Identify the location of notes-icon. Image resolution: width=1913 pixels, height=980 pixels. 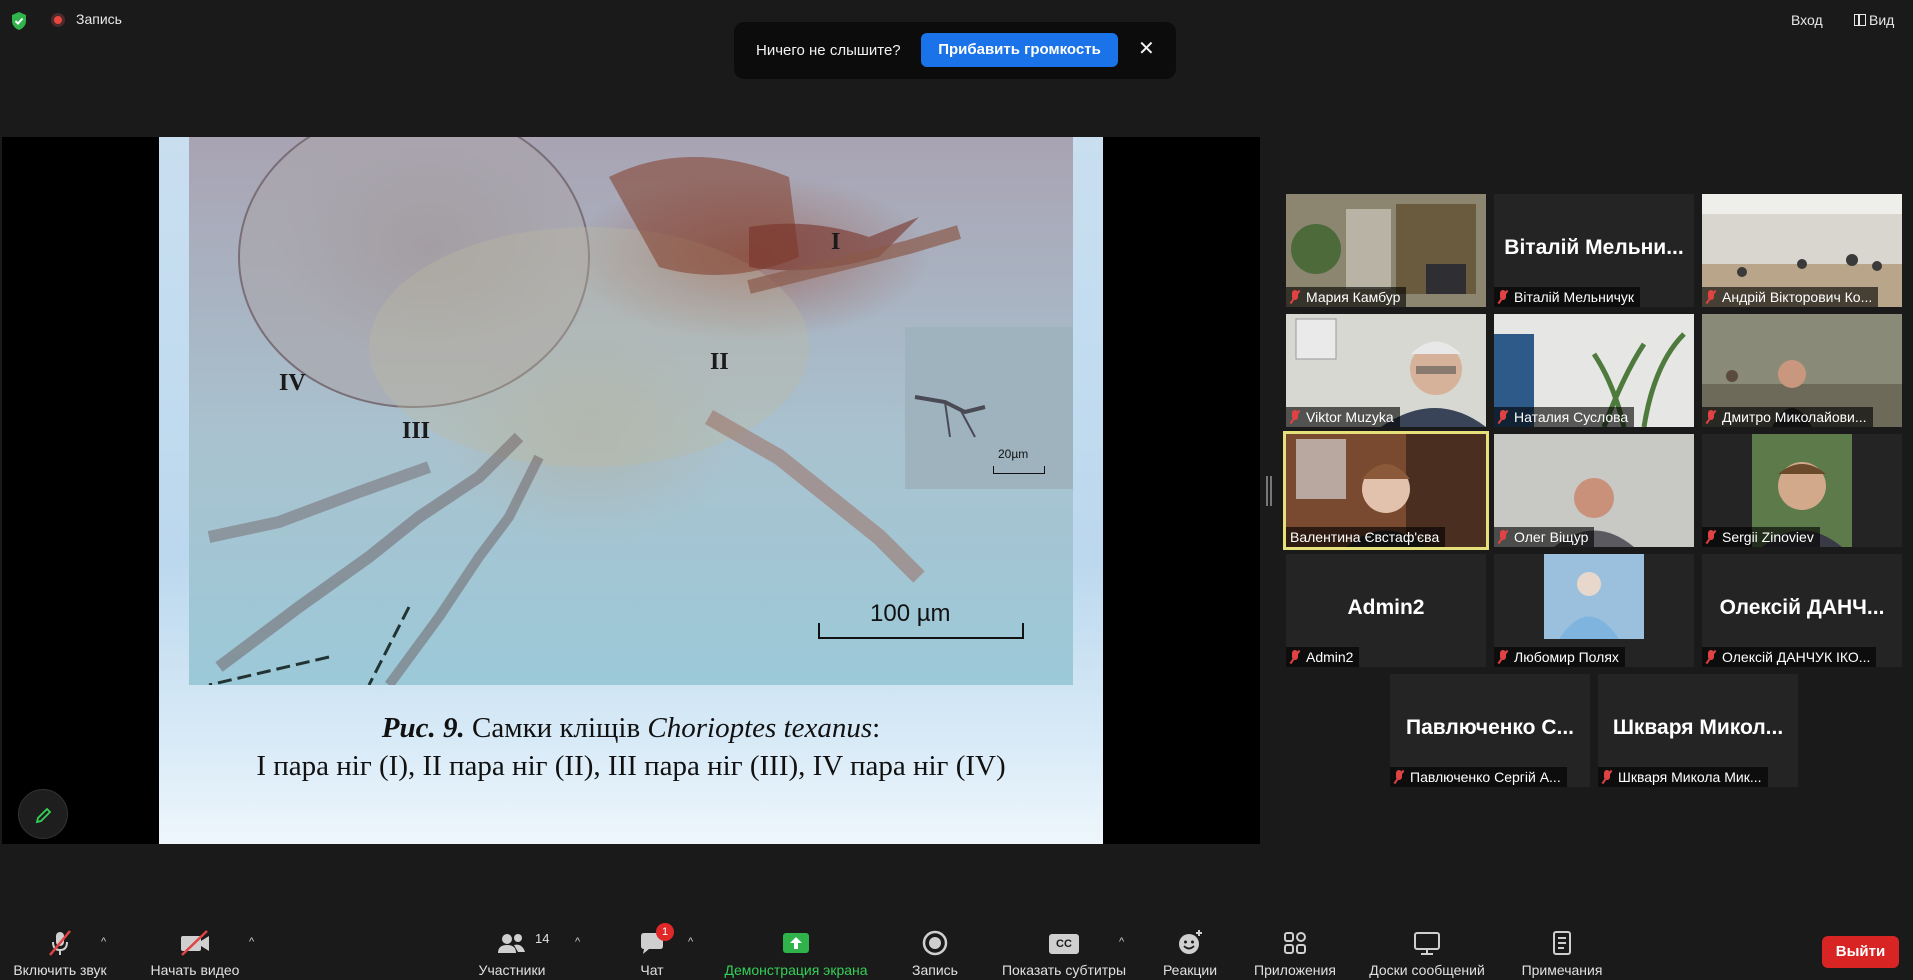
(1562, 943).